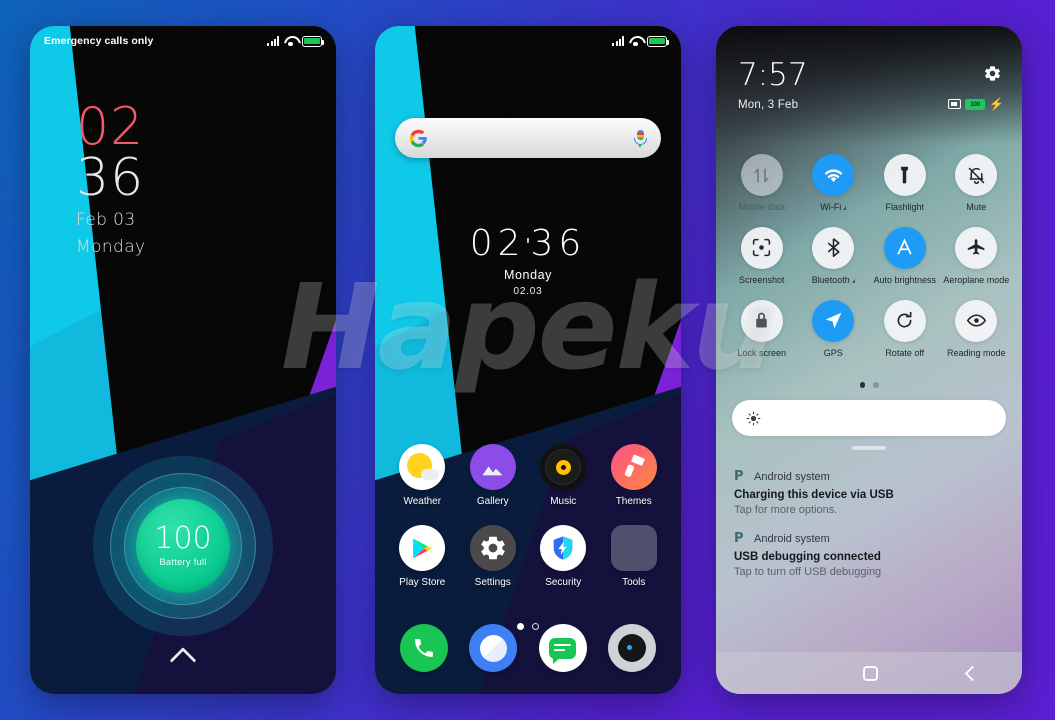 This screenshot has height=720, width=1055. I want to click on shade-status-icons: 100 ⚡, so click(976, 104).